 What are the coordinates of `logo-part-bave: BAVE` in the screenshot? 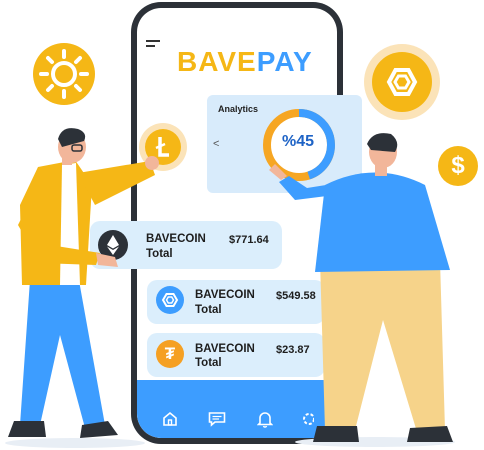 It's located at (217, 61).